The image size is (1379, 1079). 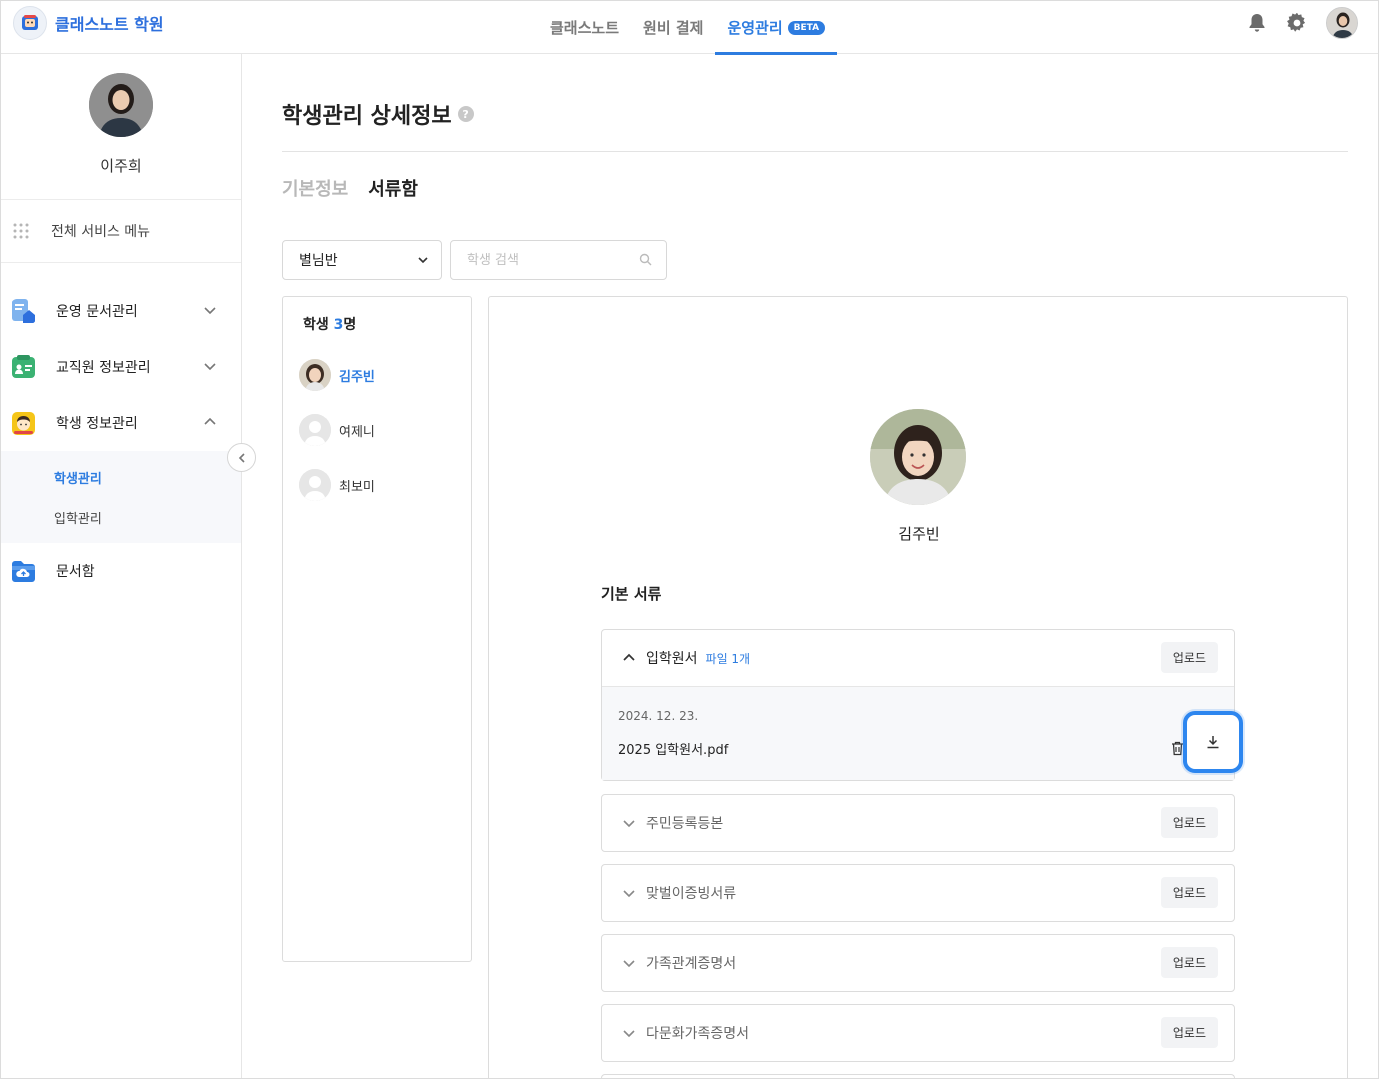 I want to click on document-card-partial, so click(x=918, y=1076).